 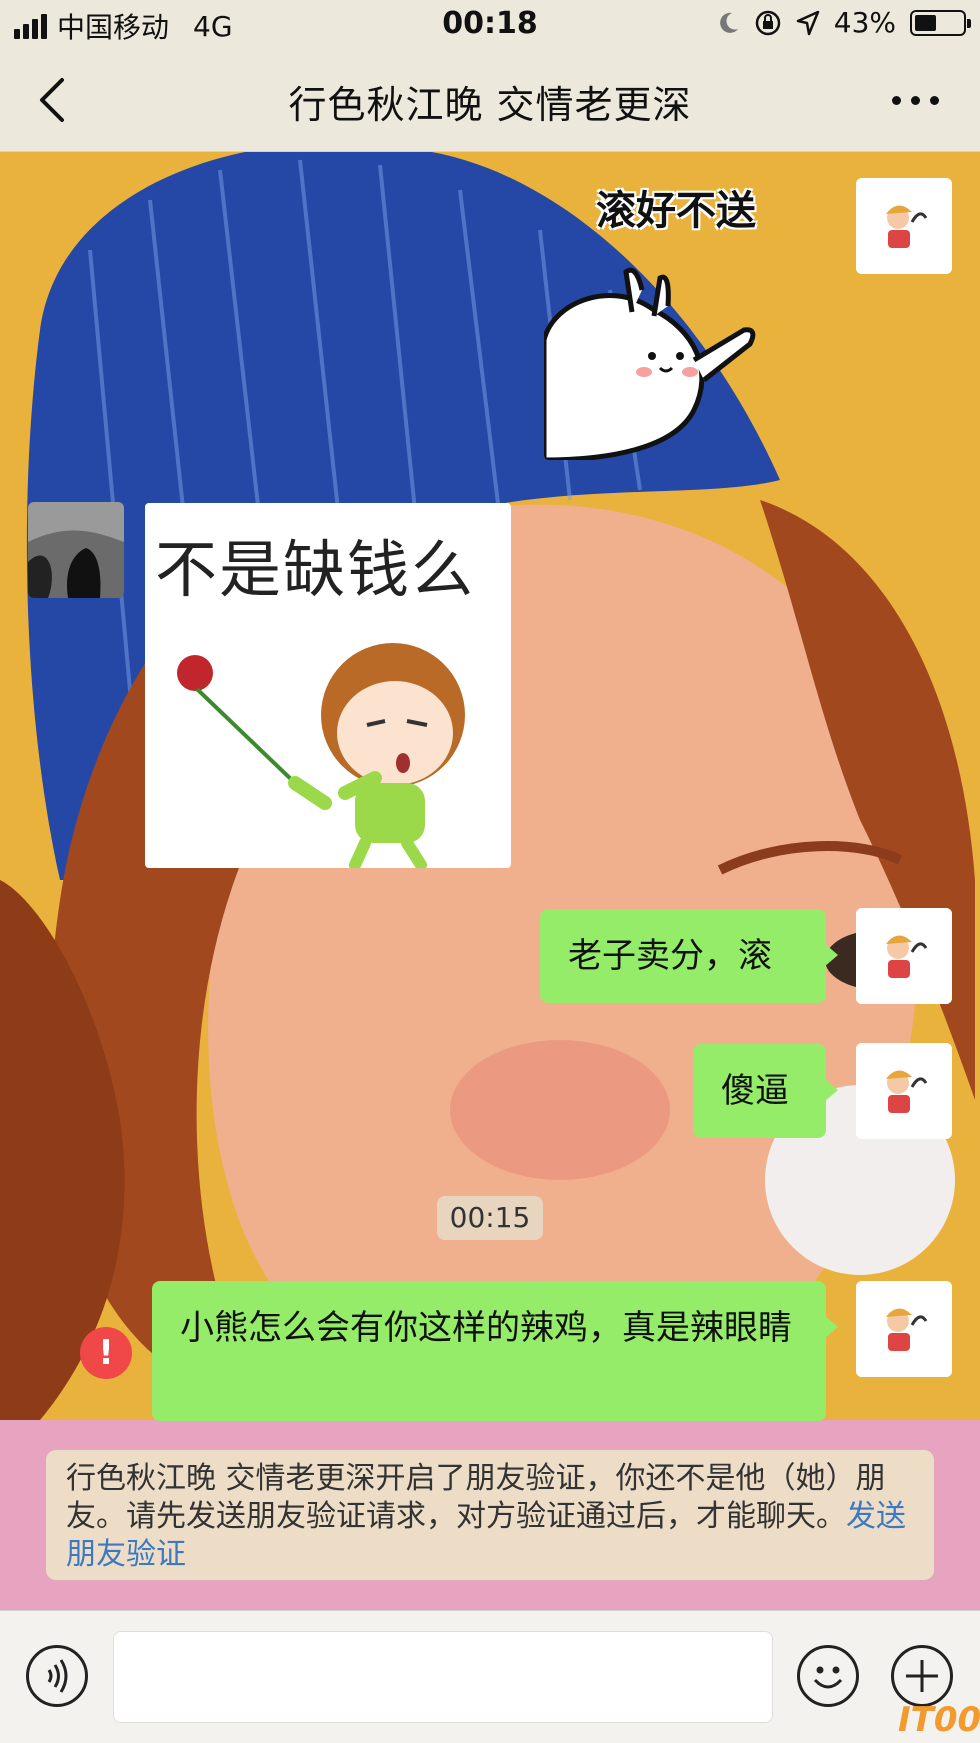 I want to click on battery-icon, so click(x=940, y=22).